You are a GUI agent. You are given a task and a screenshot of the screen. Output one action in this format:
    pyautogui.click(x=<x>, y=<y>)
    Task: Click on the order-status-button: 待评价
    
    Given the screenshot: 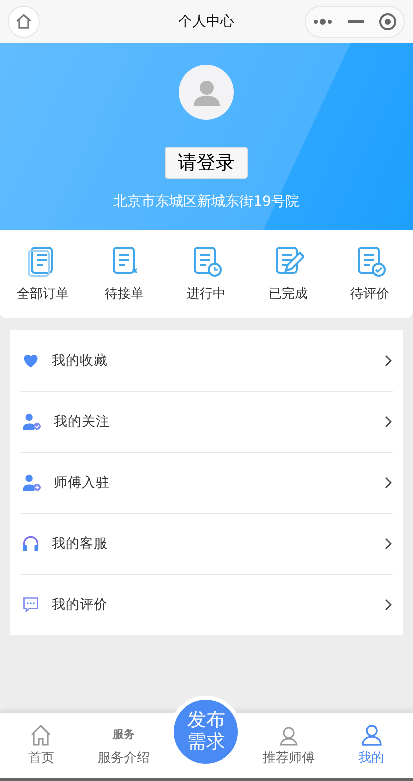 What is the action you would take?
    pyautogui.click(x=370, y=274)
    